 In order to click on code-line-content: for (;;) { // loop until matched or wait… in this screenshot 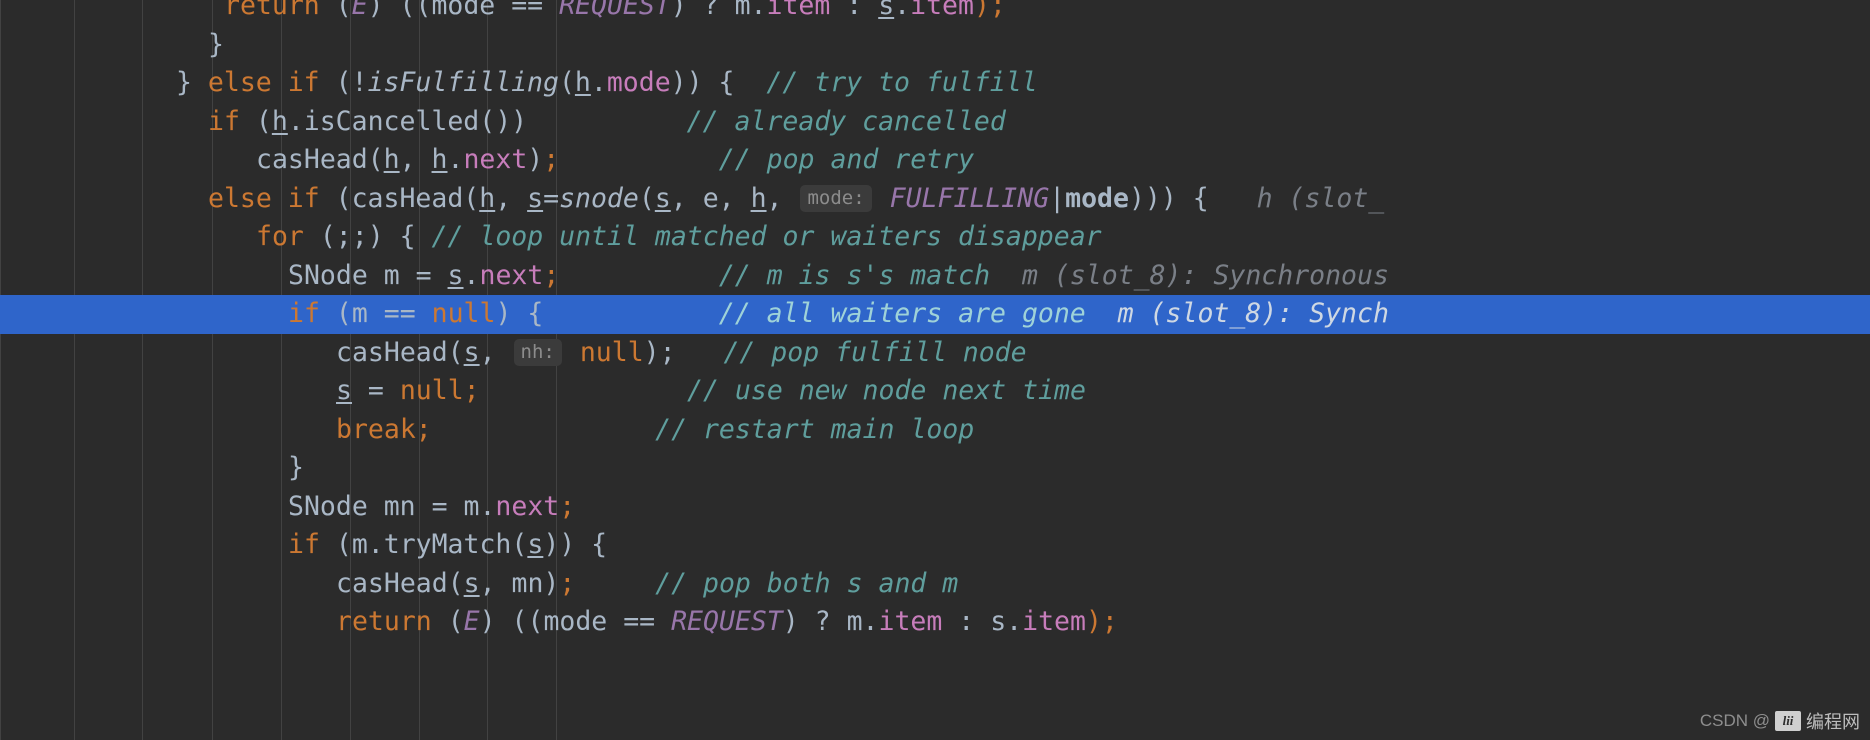, I will do `click(551, 236)`.